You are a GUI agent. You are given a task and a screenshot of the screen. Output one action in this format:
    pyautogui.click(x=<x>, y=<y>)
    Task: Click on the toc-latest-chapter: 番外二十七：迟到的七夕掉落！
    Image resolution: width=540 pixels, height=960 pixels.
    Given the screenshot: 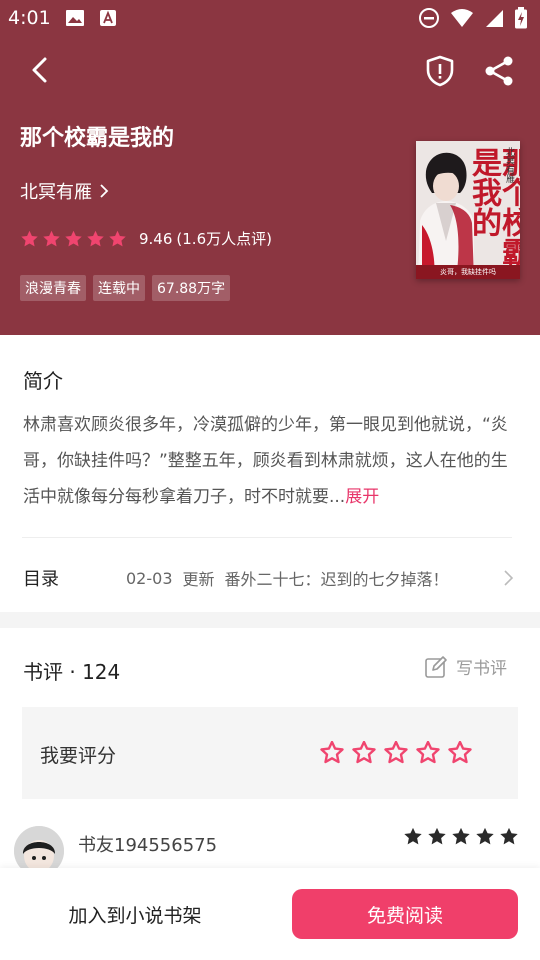 What is the action you would take?
    pyautogui.click(x=336, y=579)
    